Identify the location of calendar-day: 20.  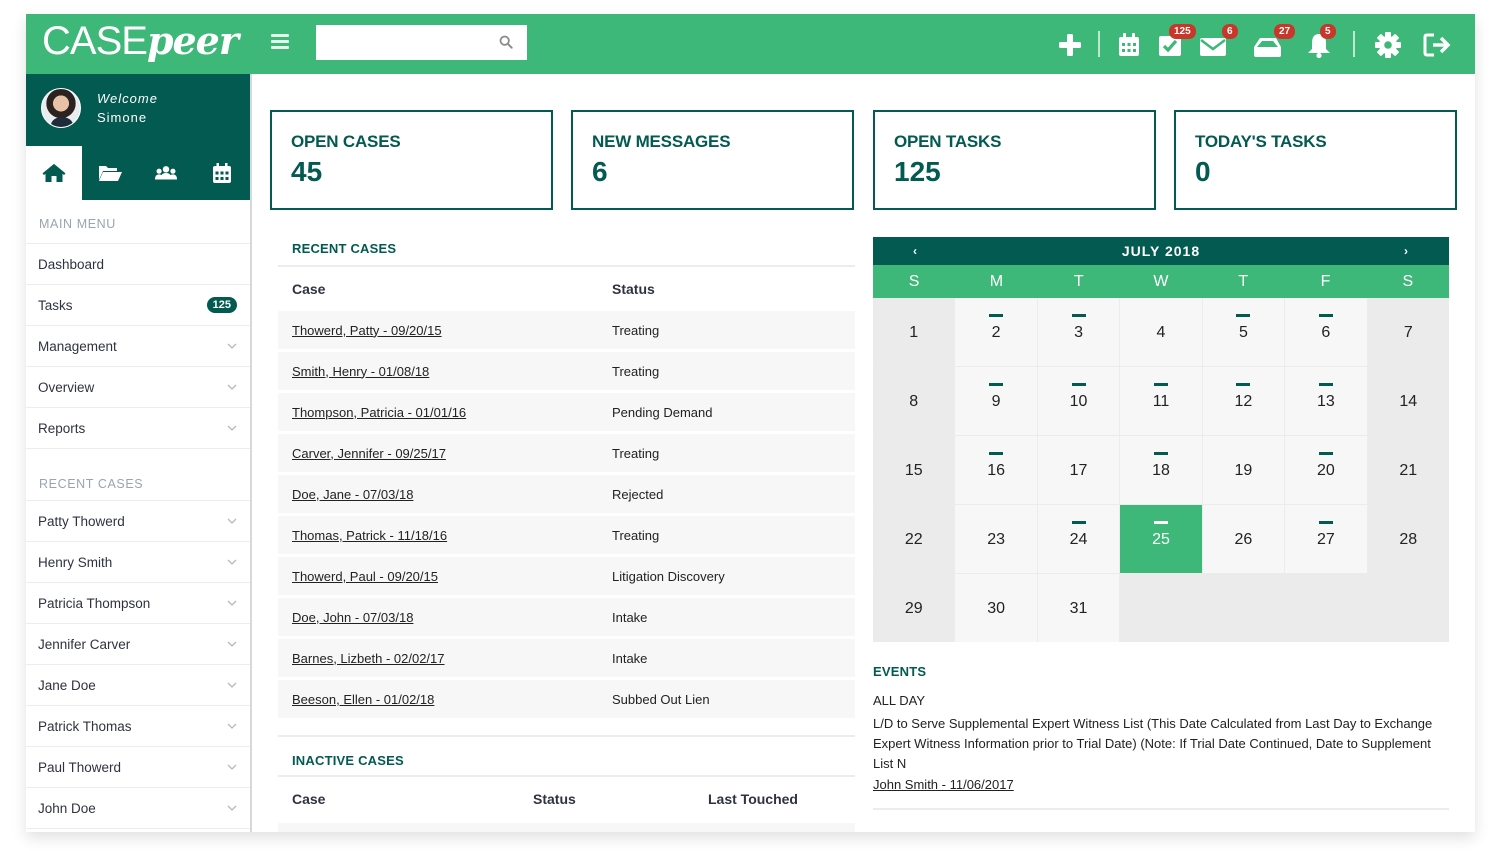
(1326, 470).